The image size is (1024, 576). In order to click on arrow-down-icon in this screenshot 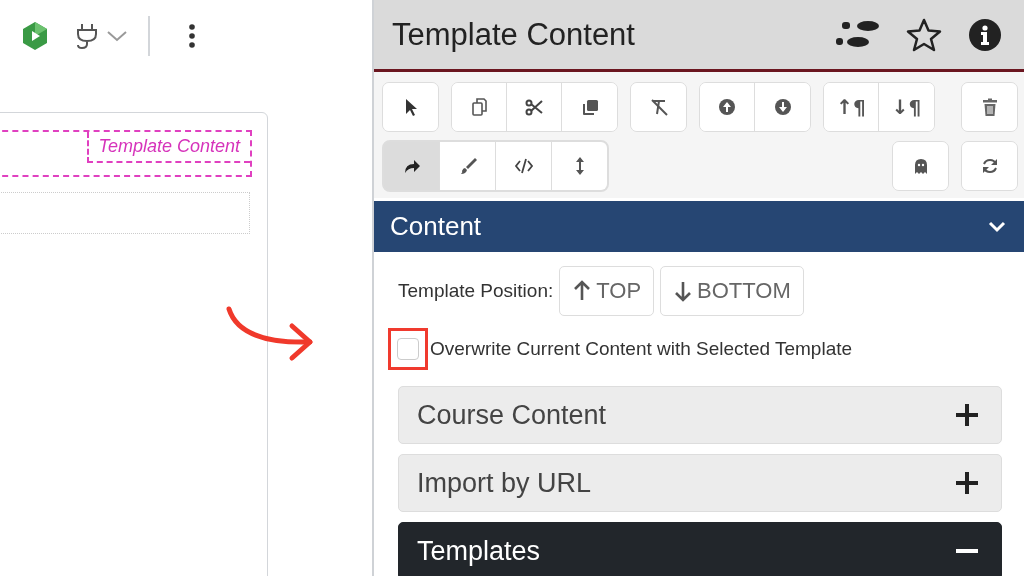, I will do `click(683, 291)`.